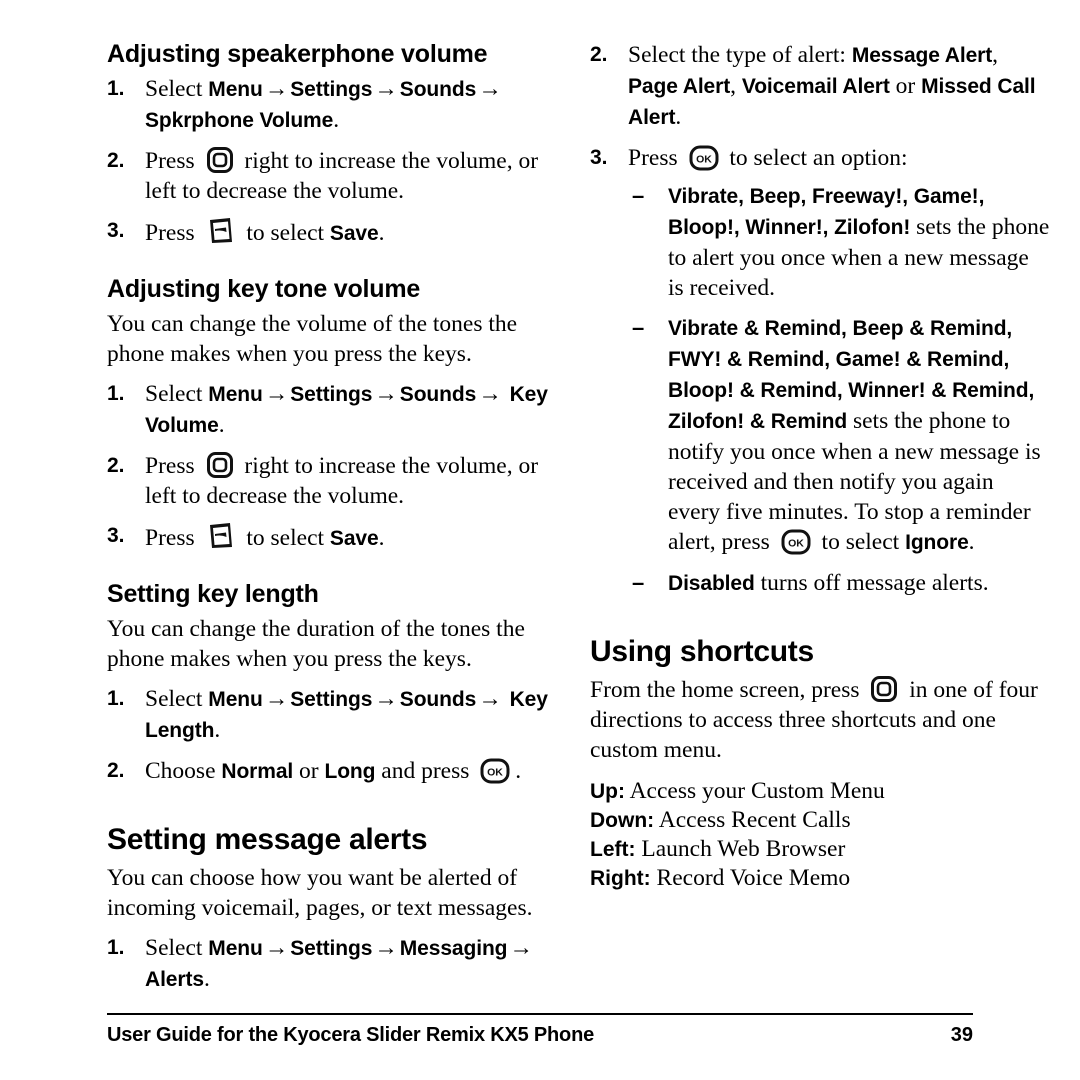  Describe the element at coordinates (679, 86) in the screenshot. I see `alert-type-page-alert: Page Alert` at that location.